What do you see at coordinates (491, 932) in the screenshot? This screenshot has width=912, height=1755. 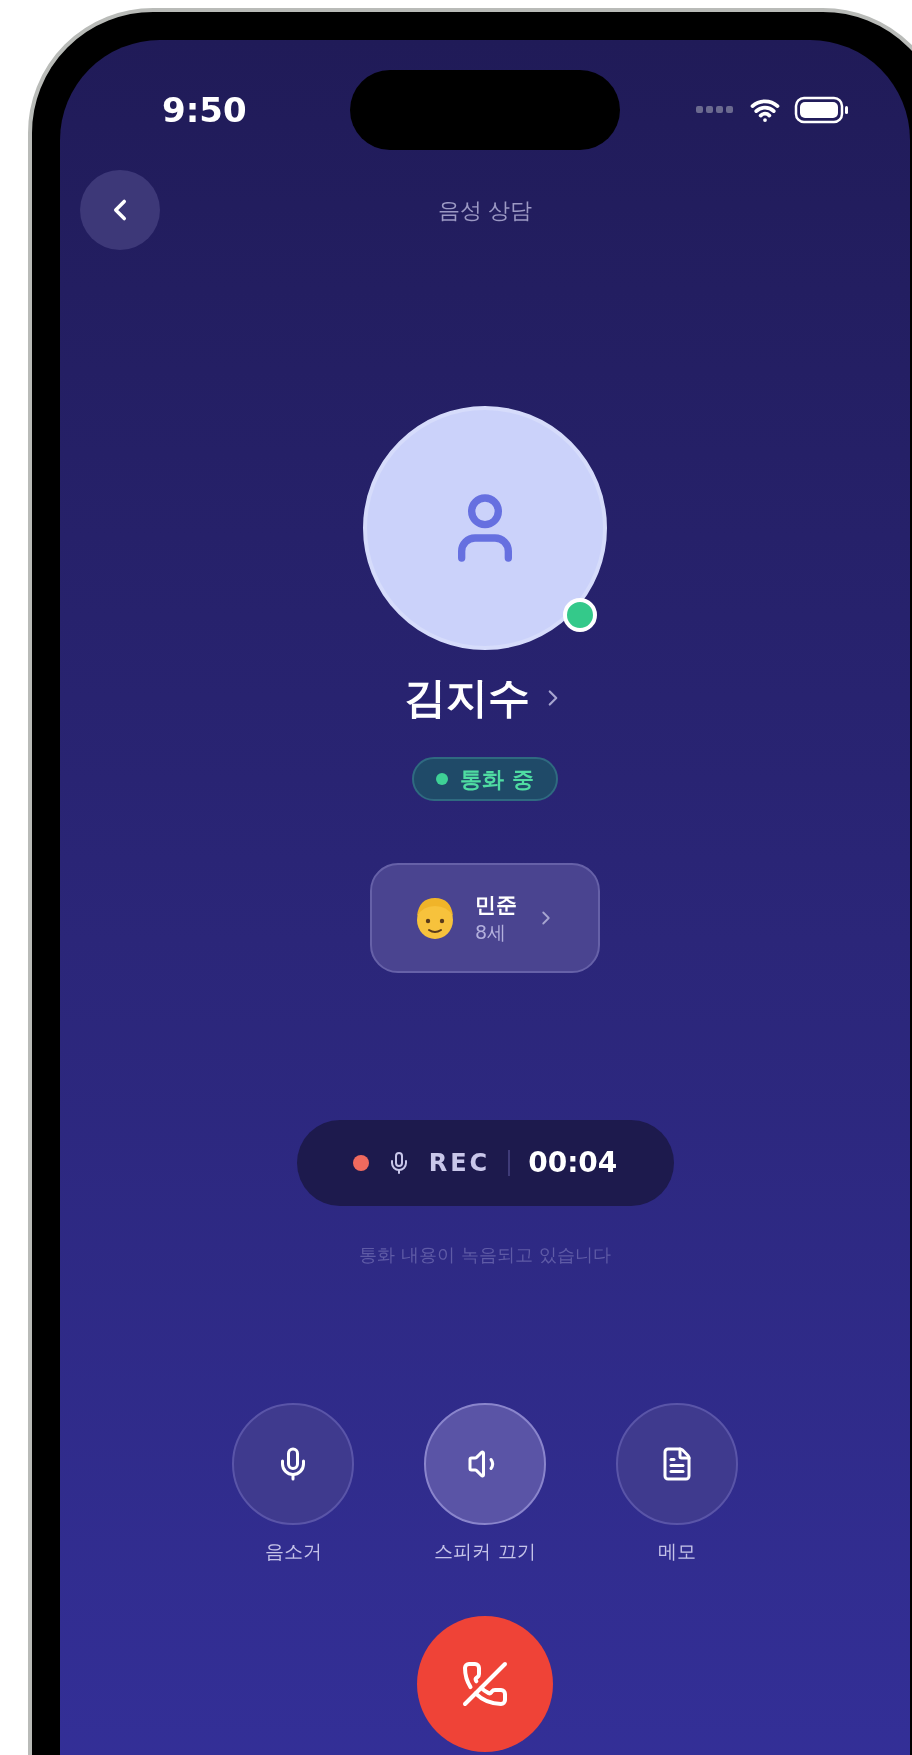 I see `child-age: 8세` at bounding box center [491, 932].